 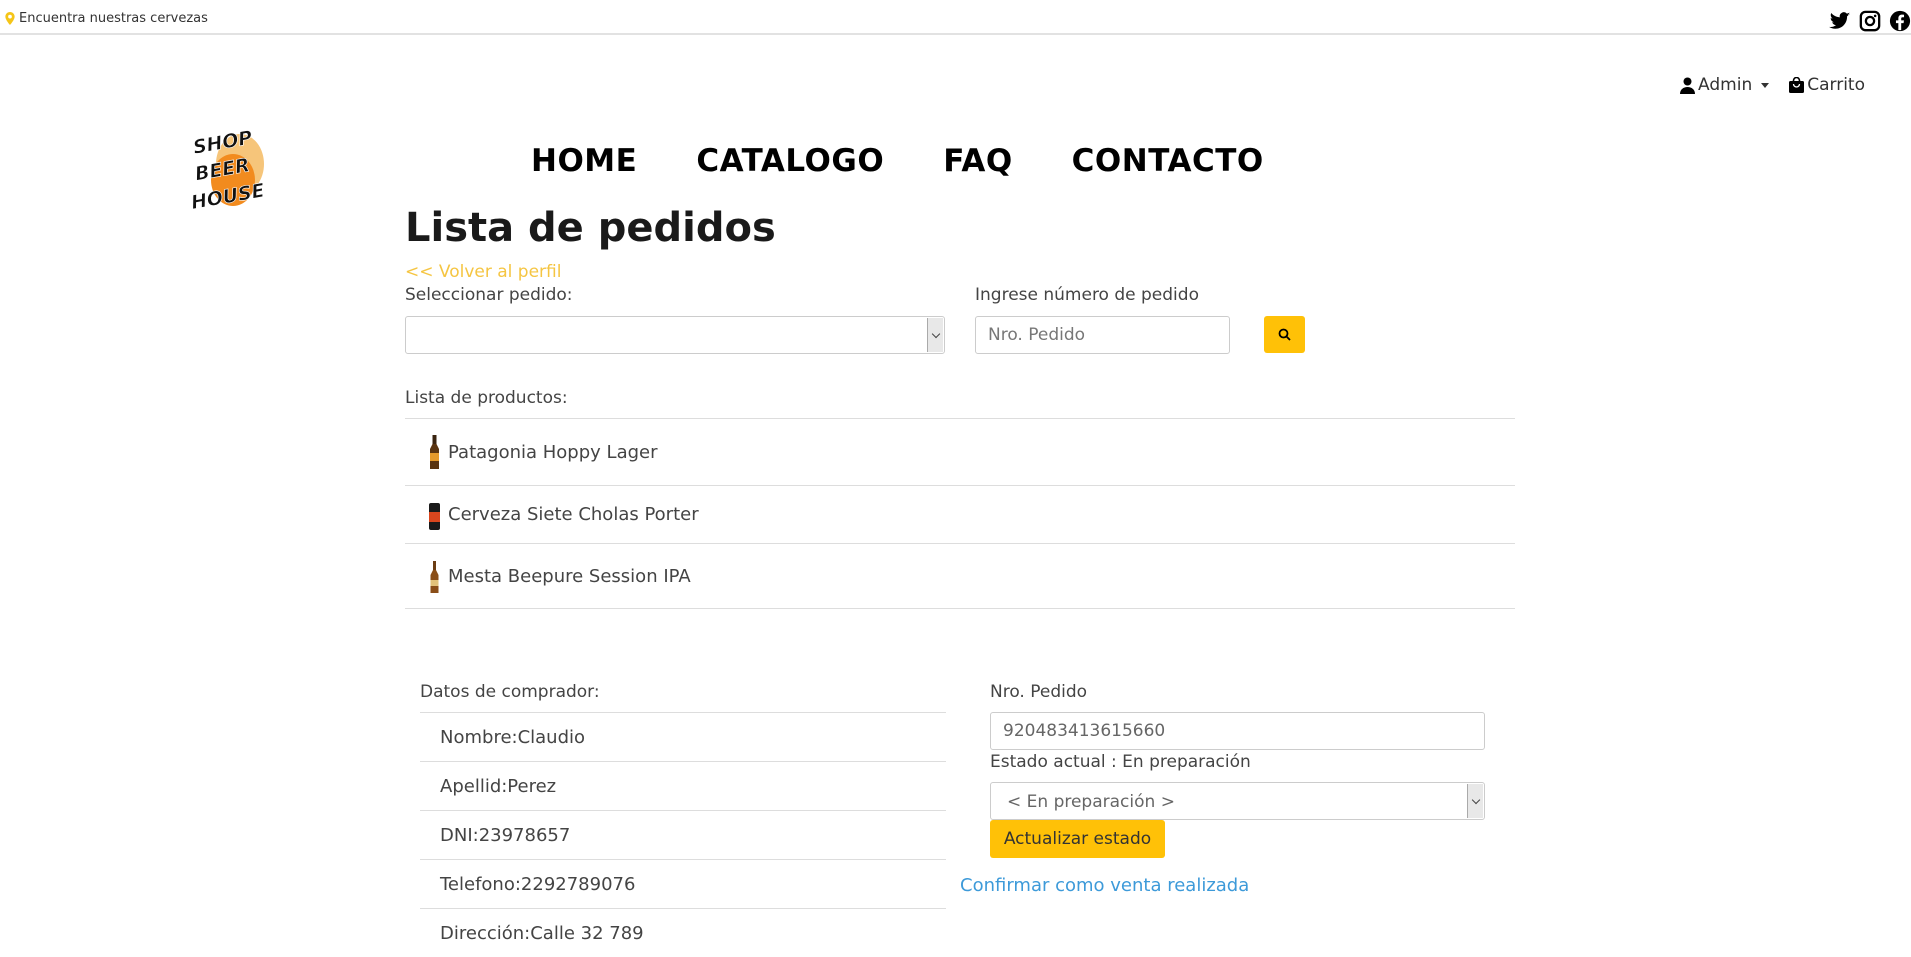 What do you see at coordinates (1237, 731) in the screenshot?
I see `order-number-field: 920483413615660` at bounding box center [1237, 731].